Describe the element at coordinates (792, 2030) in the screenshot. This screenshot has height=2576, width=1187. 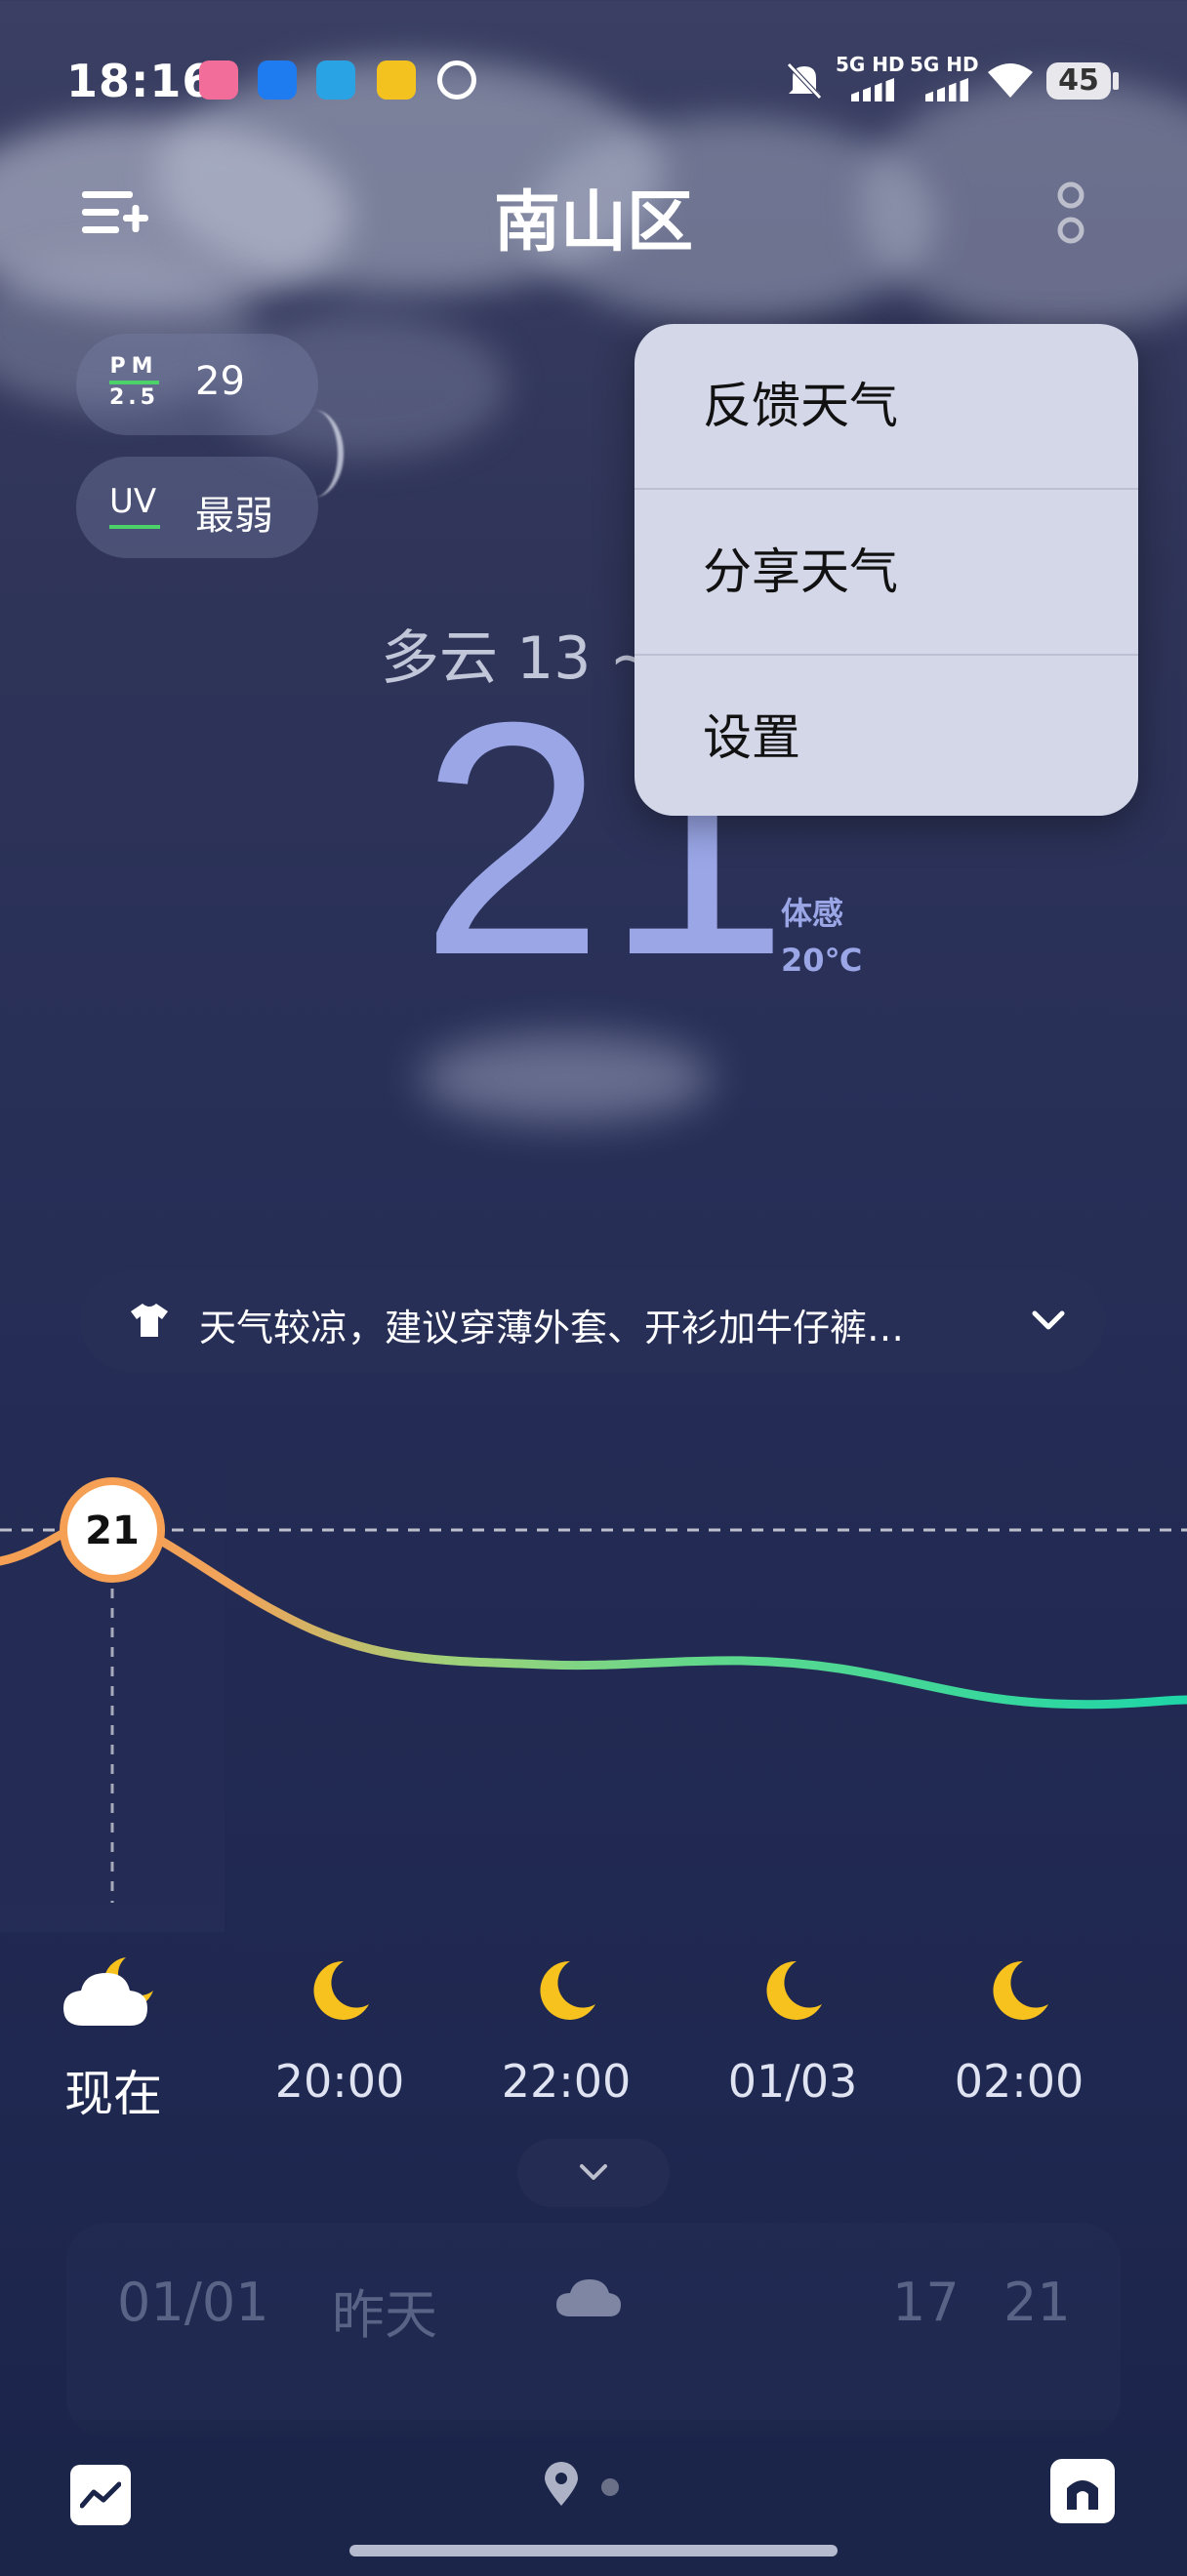
I see `hourly-item: 01/03` at that location.